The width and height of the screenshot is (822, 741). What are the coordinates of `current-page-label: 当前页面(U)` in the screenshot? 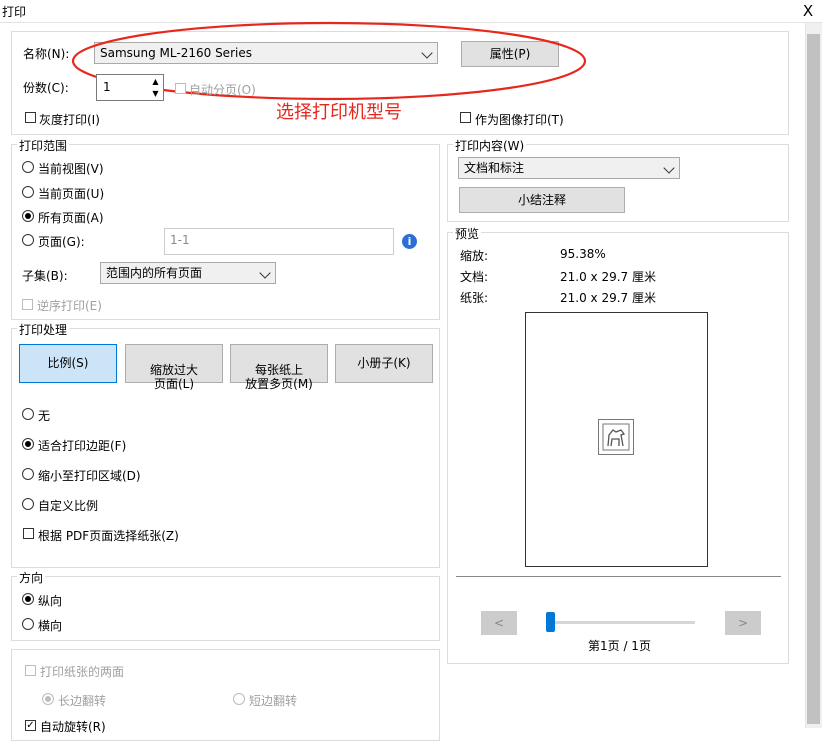 It's located at (71, 194).